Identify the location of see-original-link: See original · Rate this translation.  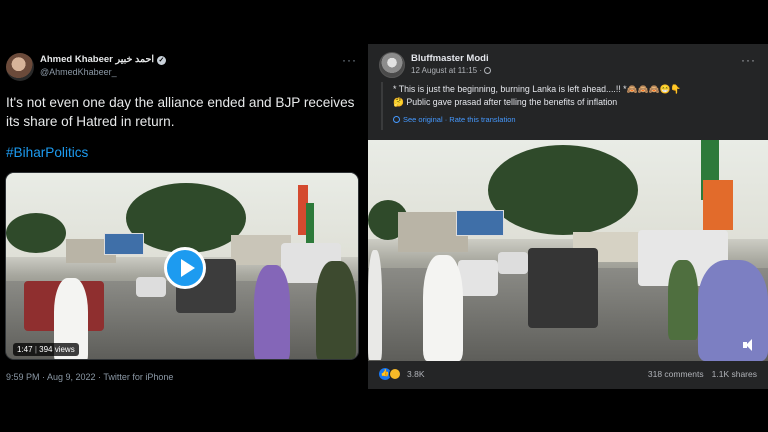
(454, 119).